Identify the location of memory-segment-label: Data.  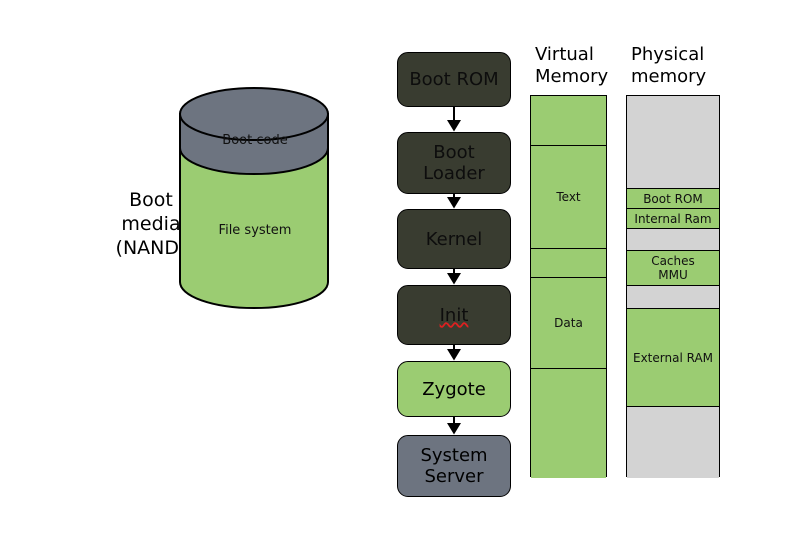
(568, 323).